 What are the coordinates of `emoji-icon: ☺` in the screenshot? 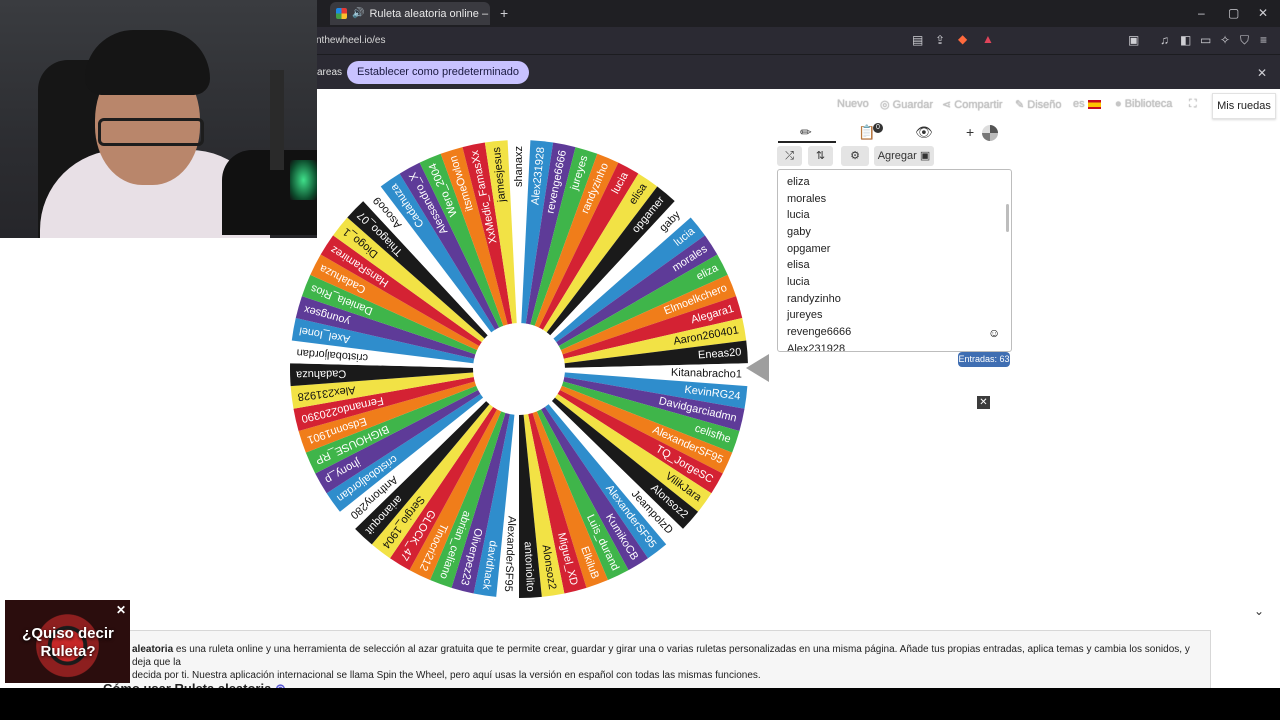 It's located at (994, 333).